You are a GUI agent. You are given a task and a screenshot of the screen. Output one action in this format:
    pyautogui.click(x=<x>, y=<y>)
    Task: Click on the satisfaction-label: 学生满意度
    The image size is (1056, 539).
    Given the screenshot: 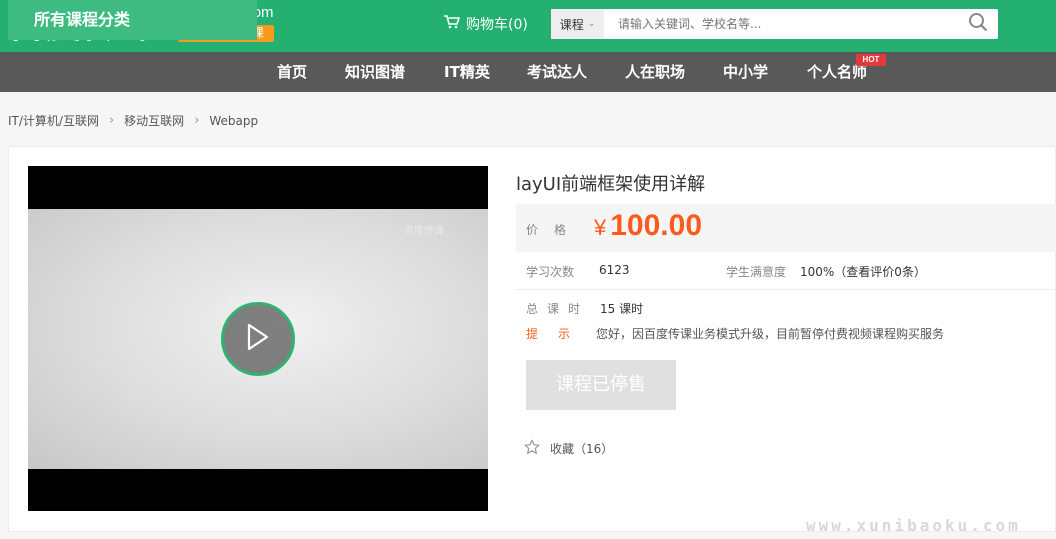 What is the action you would take?
    pyautogui.click(x=756, y=272)
    